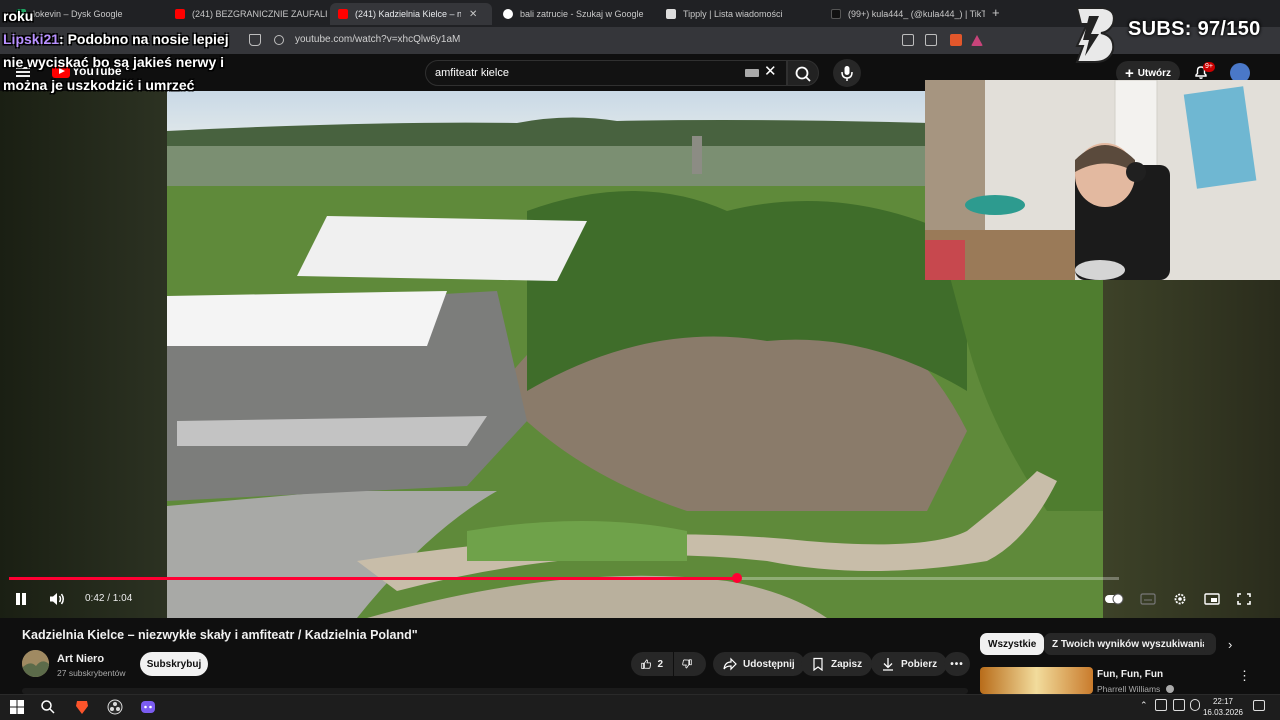 This screenshot has height=720, width=1280. I want to click on speaker-icon, so click(57, 599).